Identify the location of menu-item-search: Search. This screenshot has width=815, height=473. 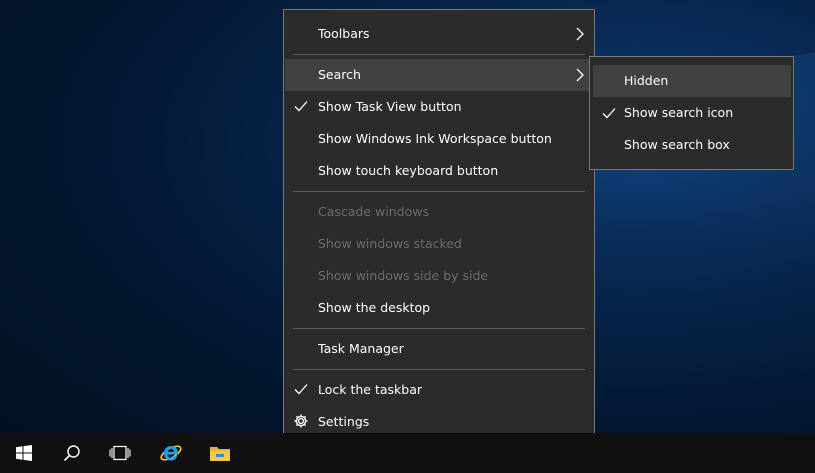
(439, 75).